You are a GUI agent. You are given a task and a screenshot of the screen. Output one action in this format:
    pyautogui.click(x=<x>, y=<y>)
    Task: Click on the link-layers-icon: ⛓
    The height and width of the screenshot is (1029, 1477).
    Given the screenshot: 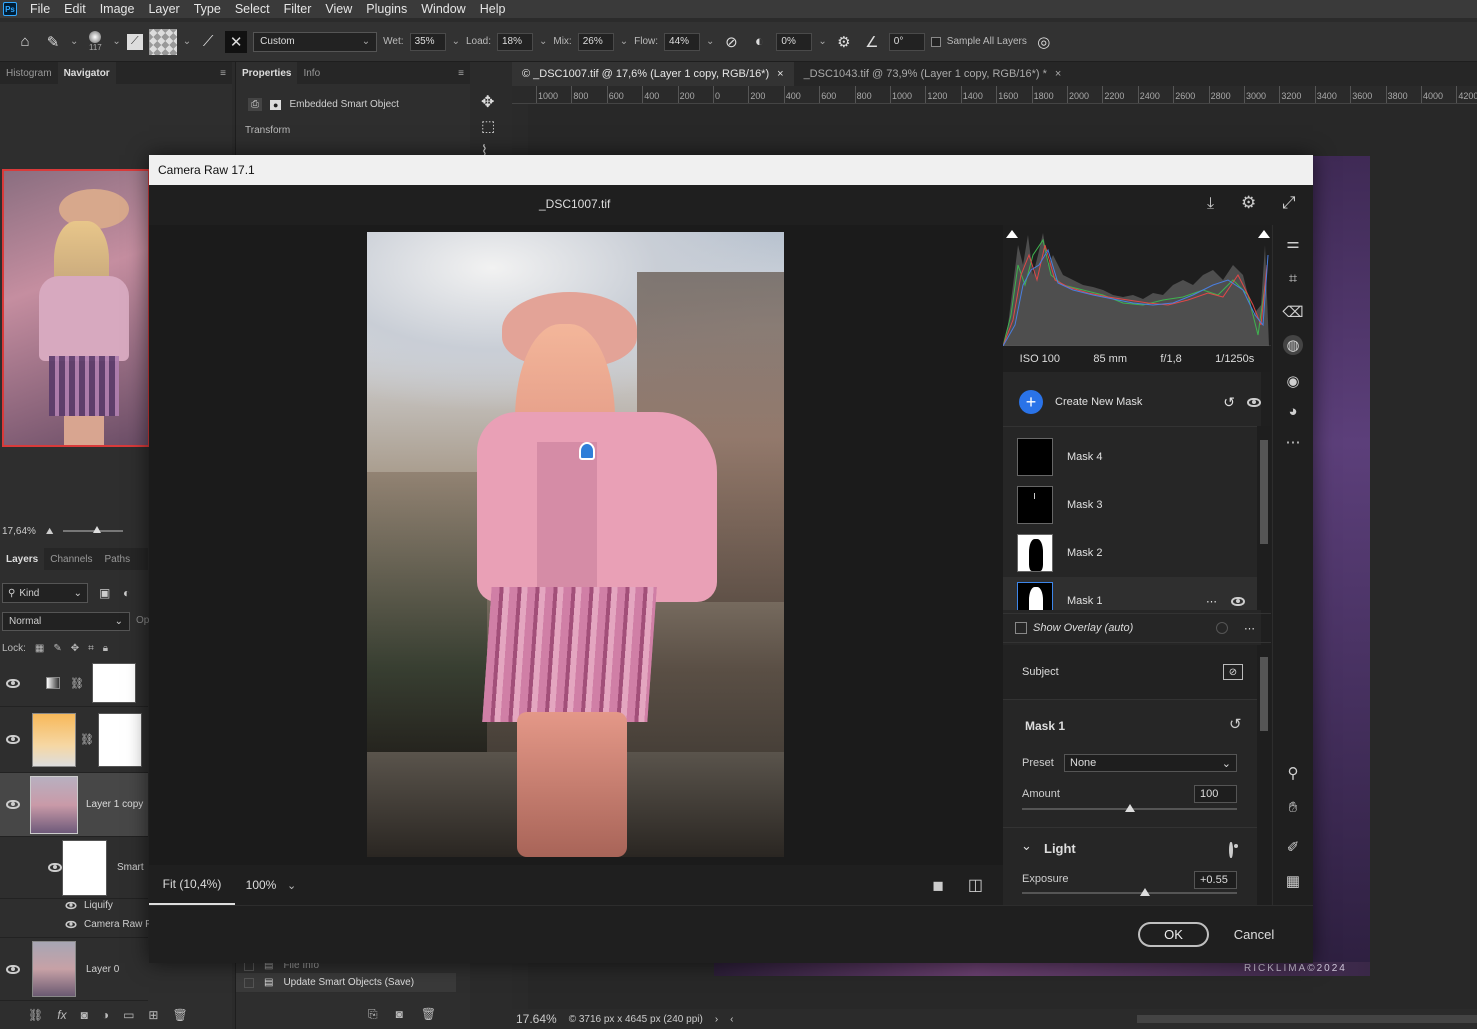 What is the action you would take?
    pyautogui.click(x=35, y=1015)
    